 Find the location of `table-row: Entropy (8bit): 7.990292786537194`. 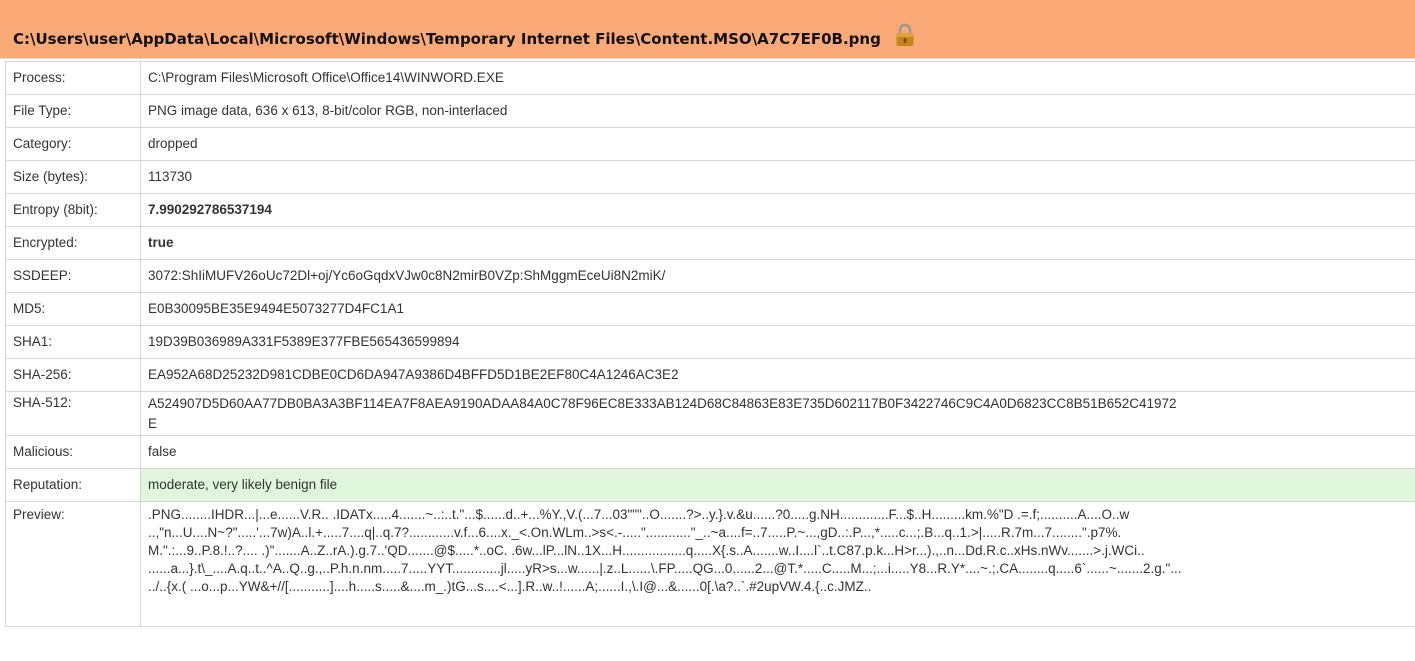

table-row: Entropy (8bit): 7.990292786537194 is located at coordinates (710, 210).